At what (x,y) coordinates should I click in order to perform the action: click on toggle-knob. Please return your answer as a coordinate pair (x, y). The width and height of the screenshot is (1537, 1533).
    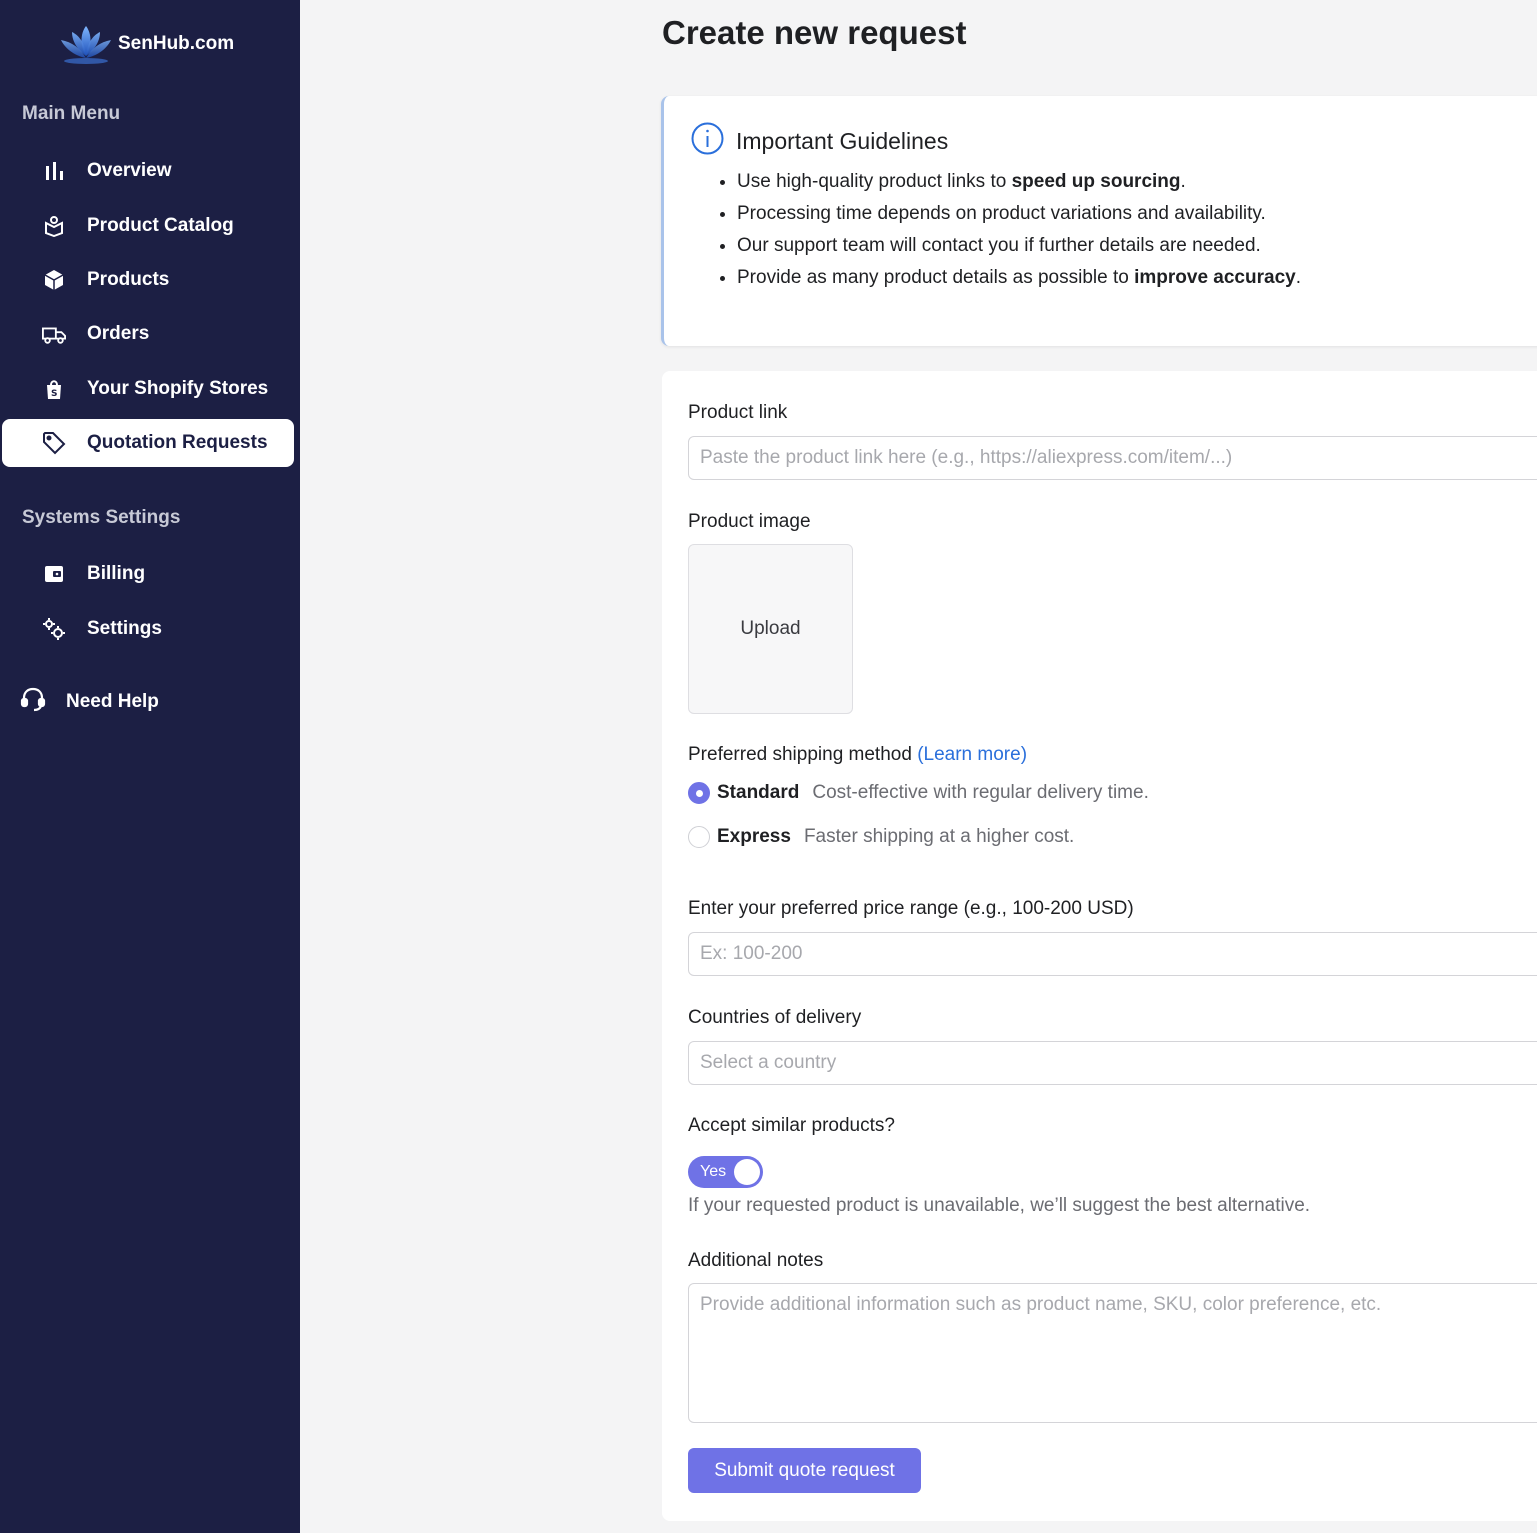
    Looking at the image, I should click on (747, 1172).